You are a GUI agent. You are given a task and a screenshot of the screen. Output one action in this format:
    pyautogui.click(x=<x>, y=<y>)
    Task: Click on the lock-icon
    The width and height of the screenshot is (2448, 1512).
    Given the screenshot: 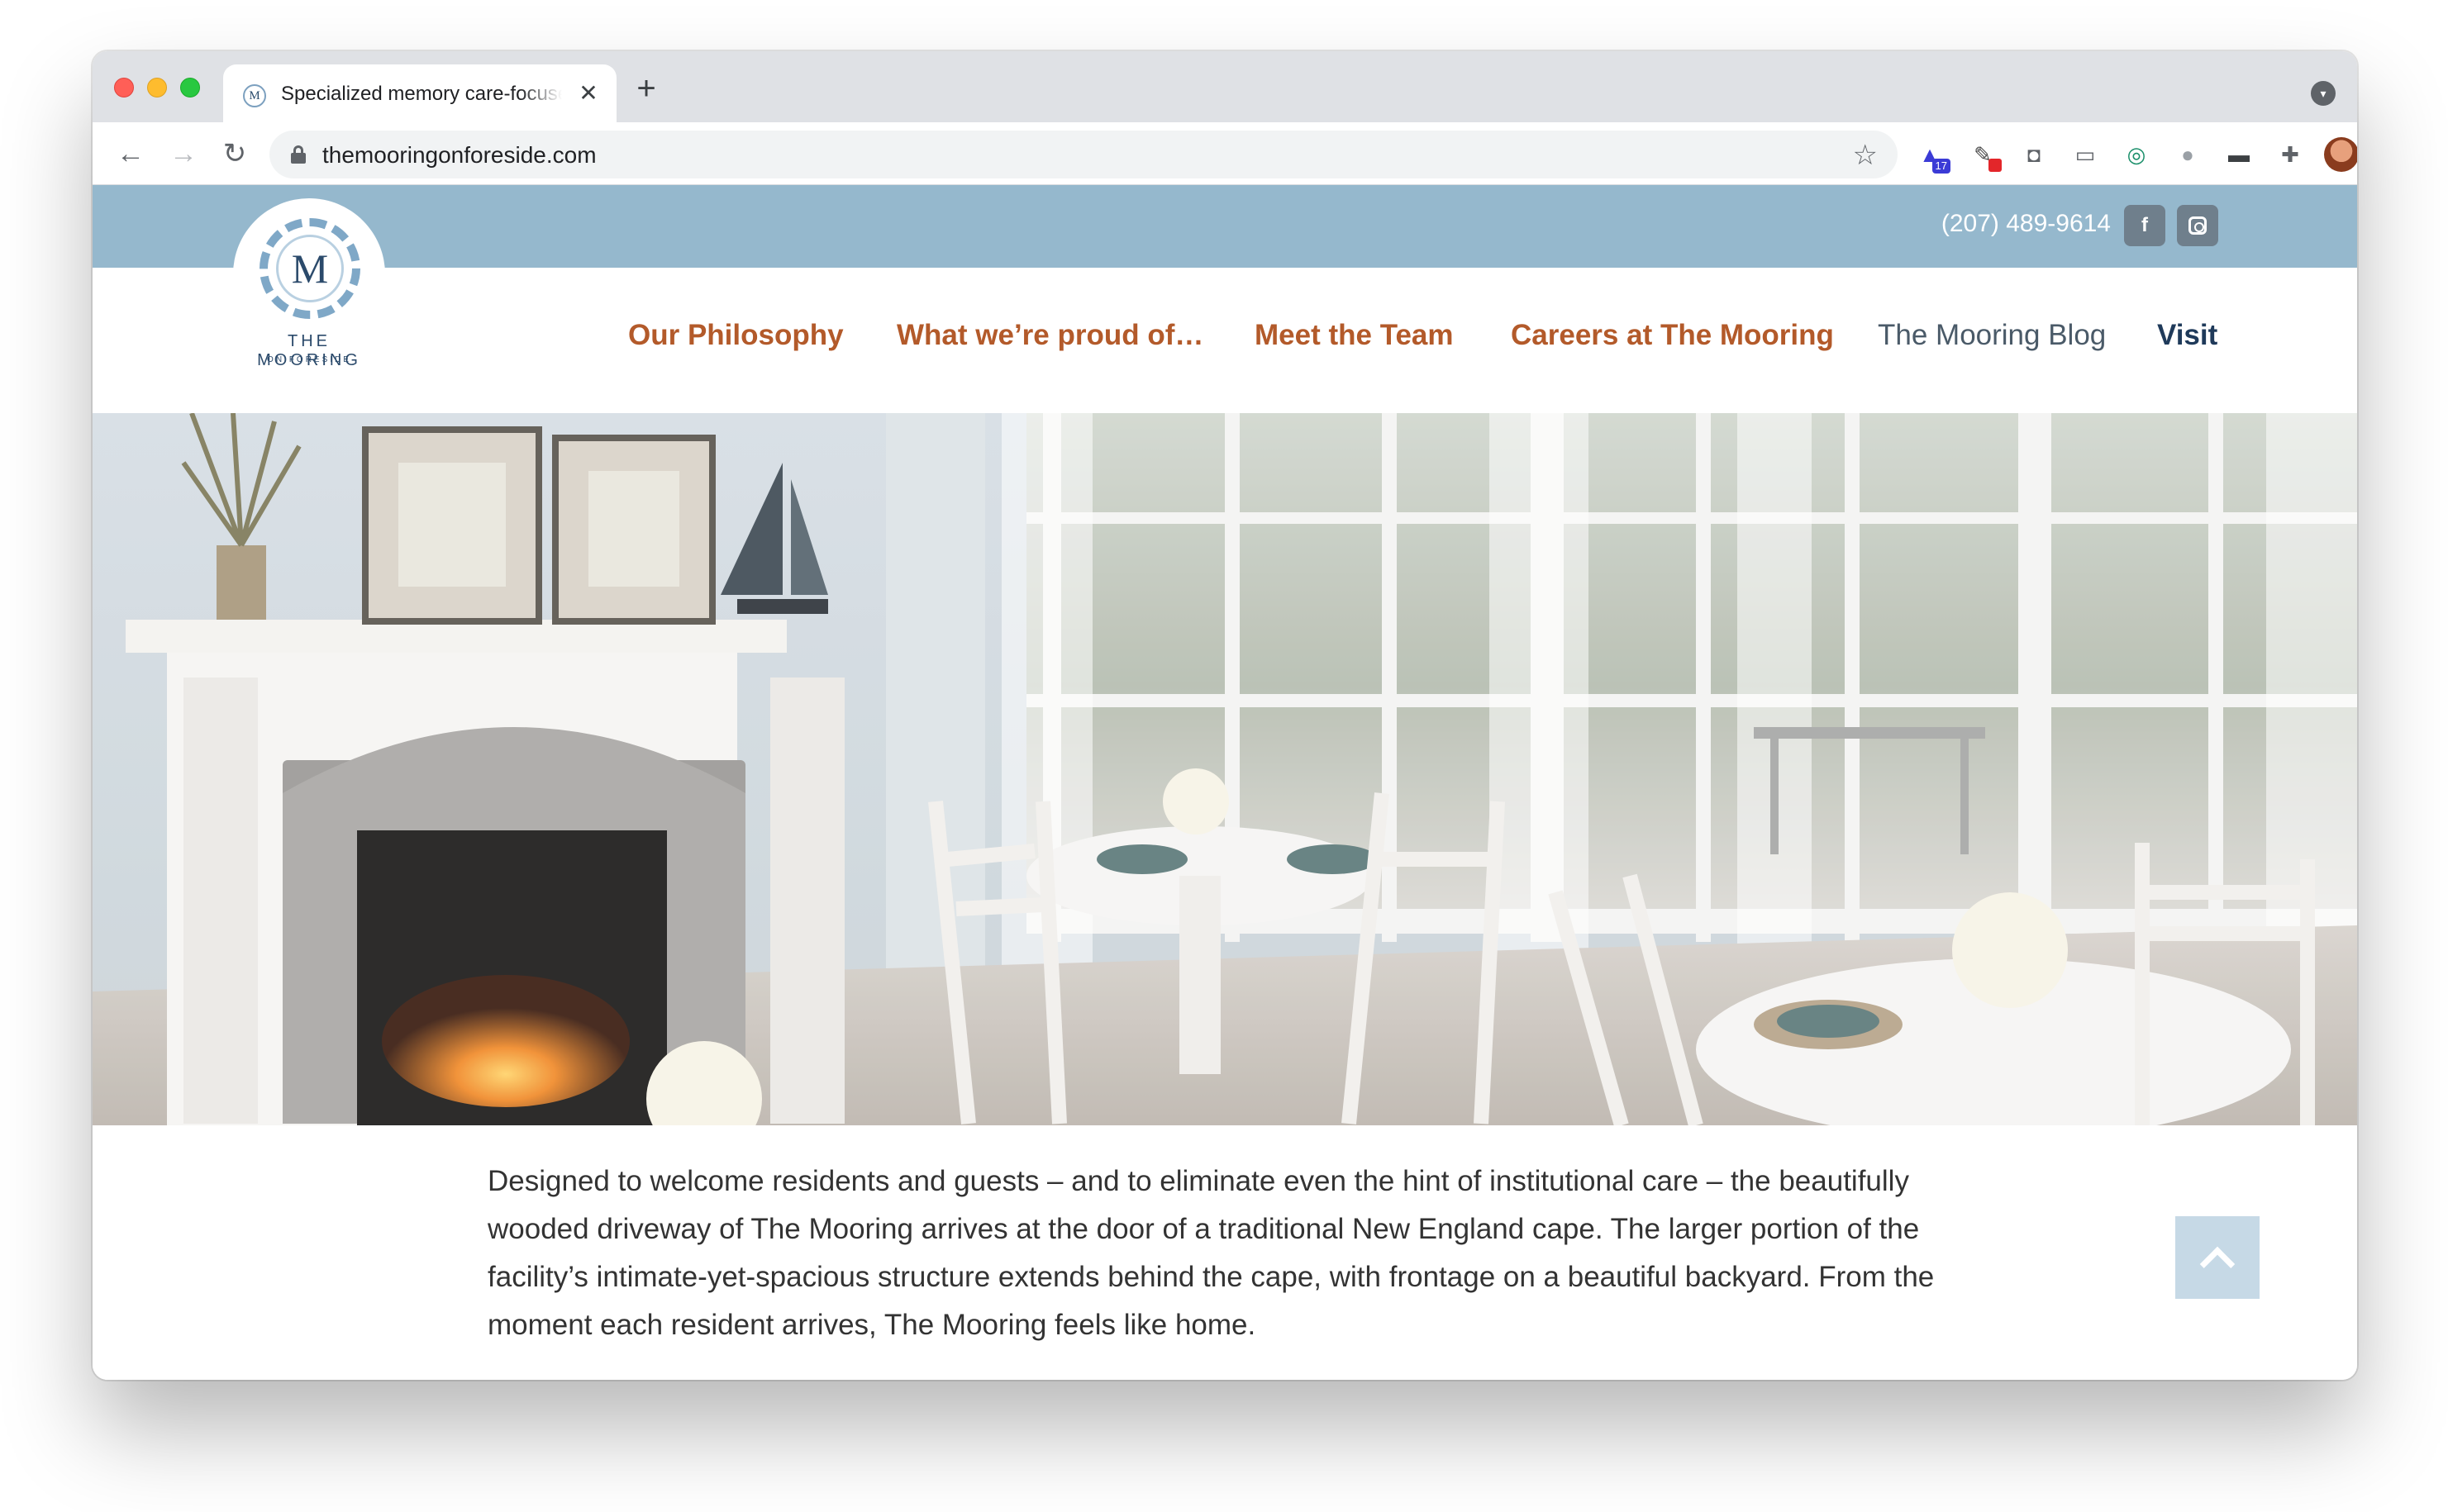 What is the action you would take?
    pyautogui.click(x=298, y=154)
    